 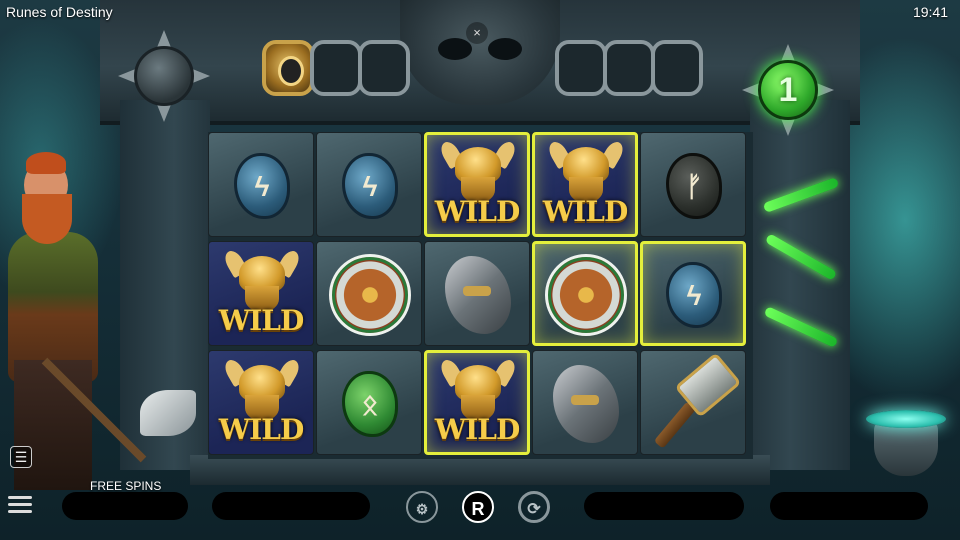 I want to click on win-display, so click(x=664, y=506).